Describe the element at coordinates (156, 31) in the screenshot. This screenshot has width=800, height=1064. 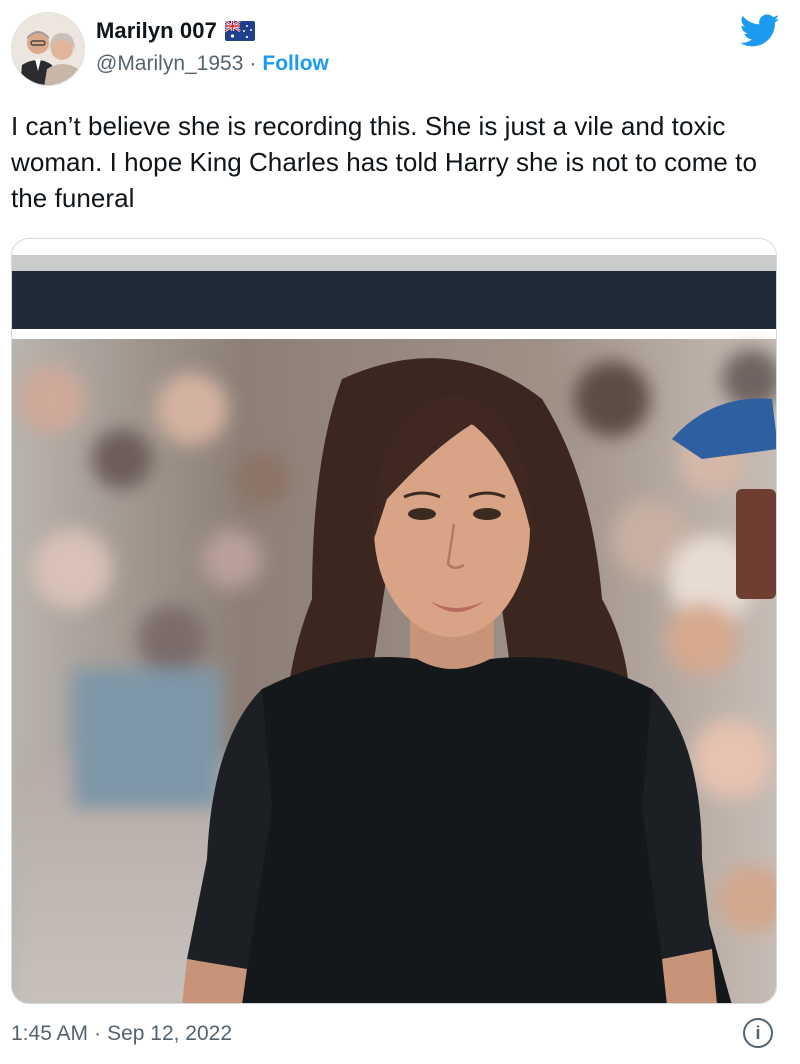
I see `display-name: Marilyn 007` at that location.